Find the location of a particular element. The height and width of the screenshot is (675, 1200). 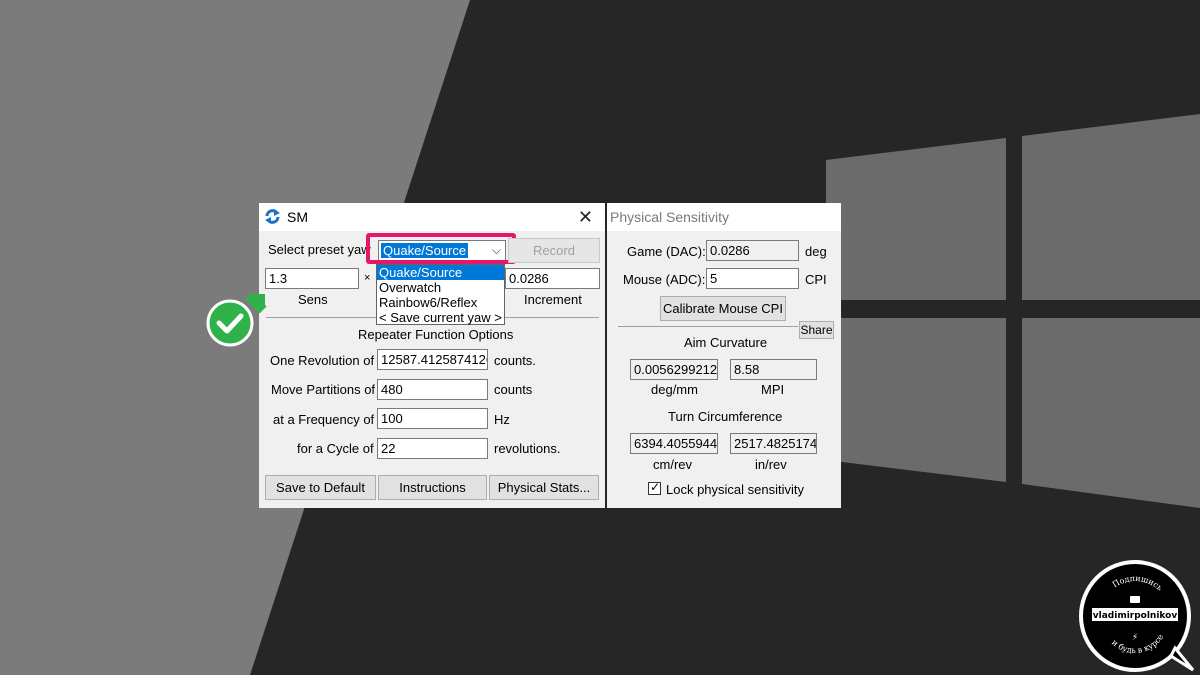

partitions-unit: counts is located at coordinates (513, 389).